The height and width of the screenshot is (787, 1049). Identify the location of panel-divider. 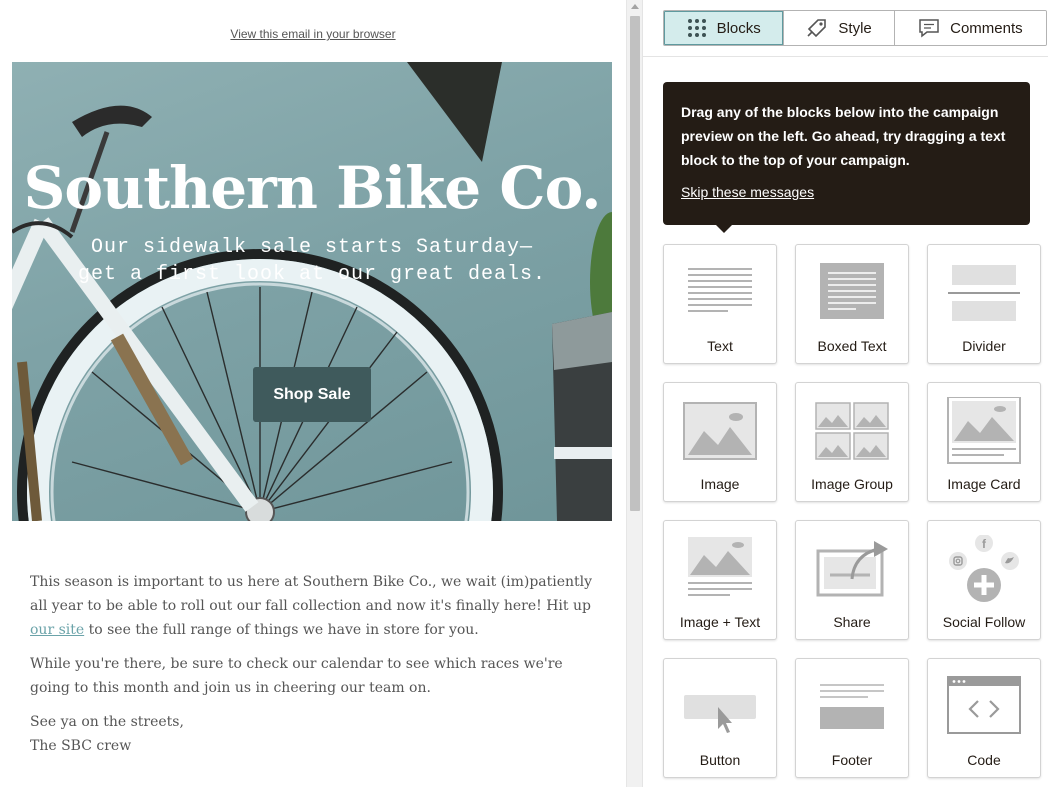
(845, 56).